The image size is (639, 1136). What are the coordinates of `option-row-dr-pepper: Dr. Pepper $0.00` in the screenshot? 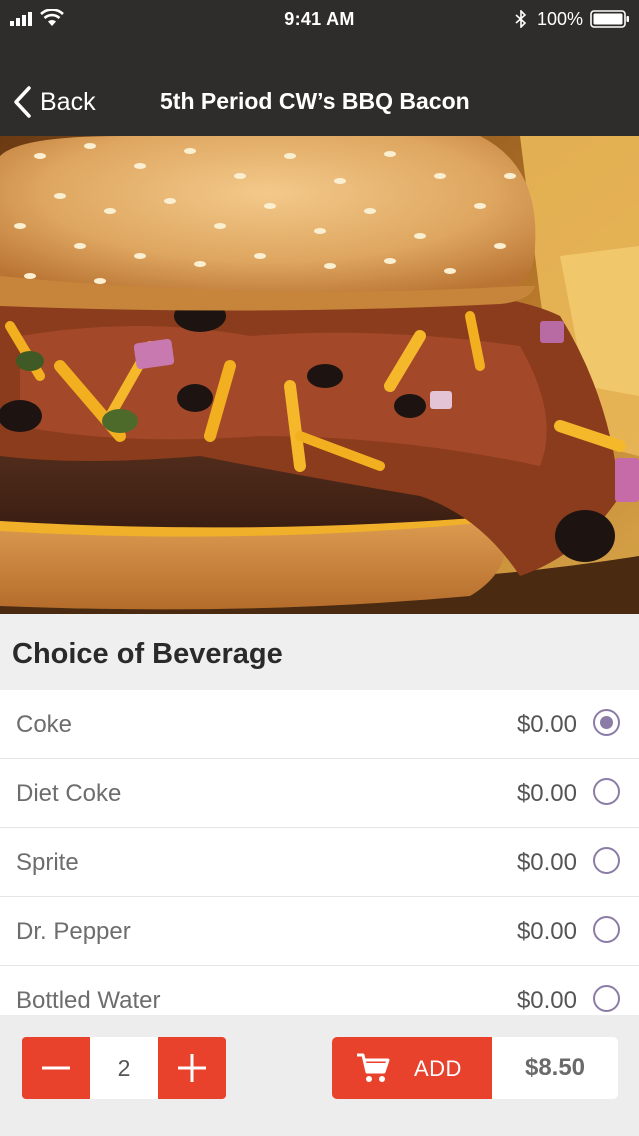 It's located at (319, 931).